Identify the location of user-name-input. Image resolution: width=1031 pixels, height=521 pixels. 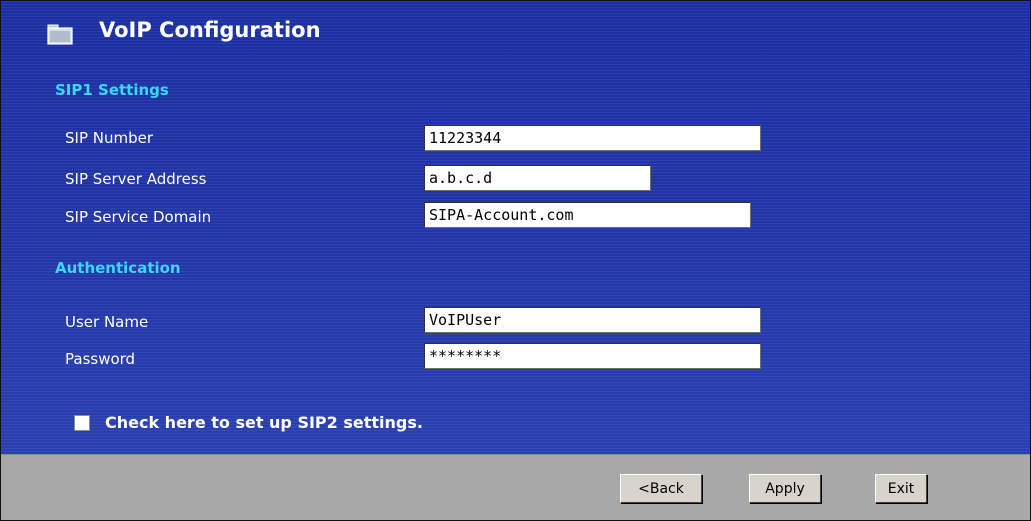
(592, 320).